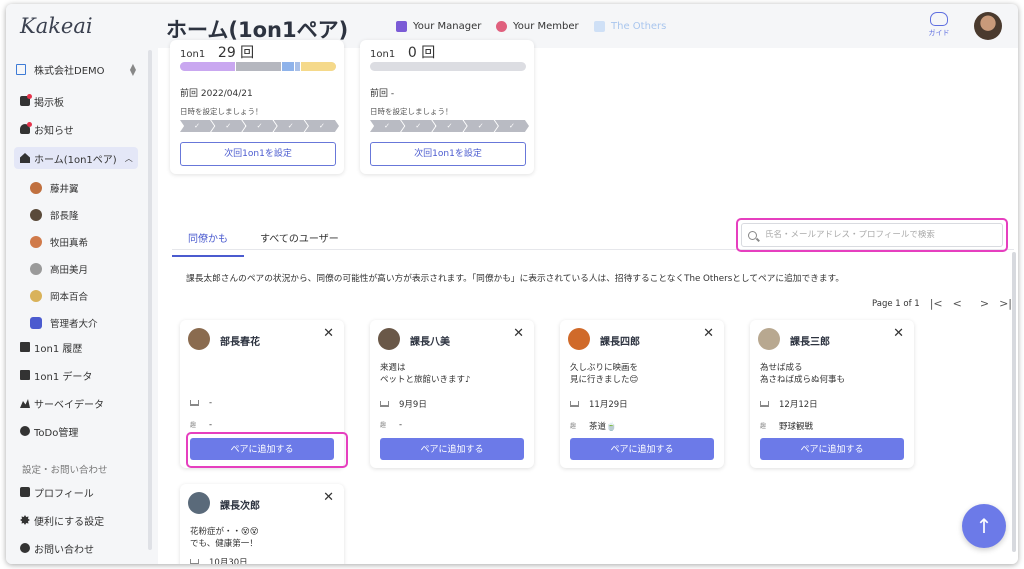 The width and height of the screenshot is (1024, 569). Describe the element at coordinates (49, 103) in the screenshot. I see `sidebar-item-label: 掲示板` at that location.